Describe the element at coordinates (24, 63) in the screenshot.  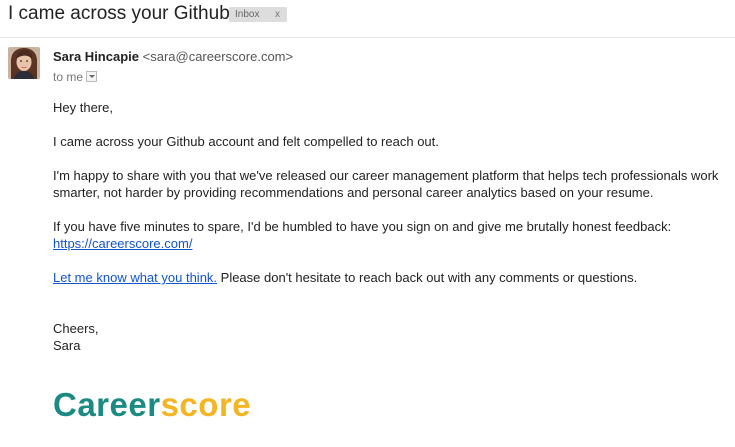
I see `sender-avatar` at that location.